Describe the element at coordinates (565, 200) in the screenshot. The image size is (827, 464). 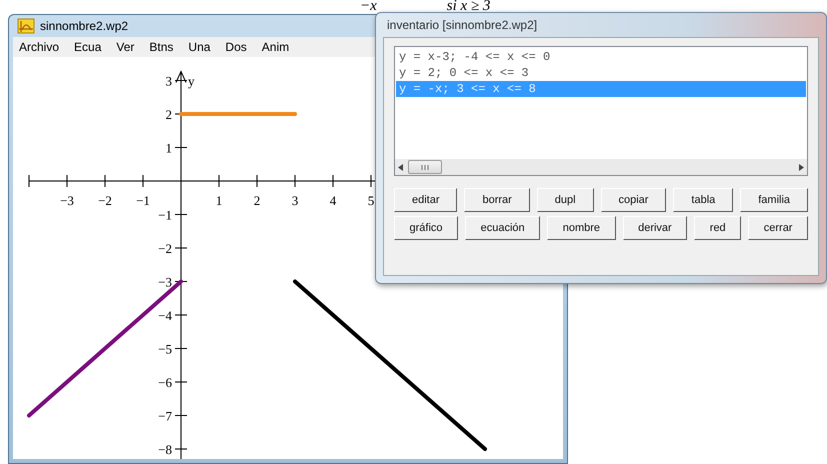
I see `dialog-button: dupl` at that location.